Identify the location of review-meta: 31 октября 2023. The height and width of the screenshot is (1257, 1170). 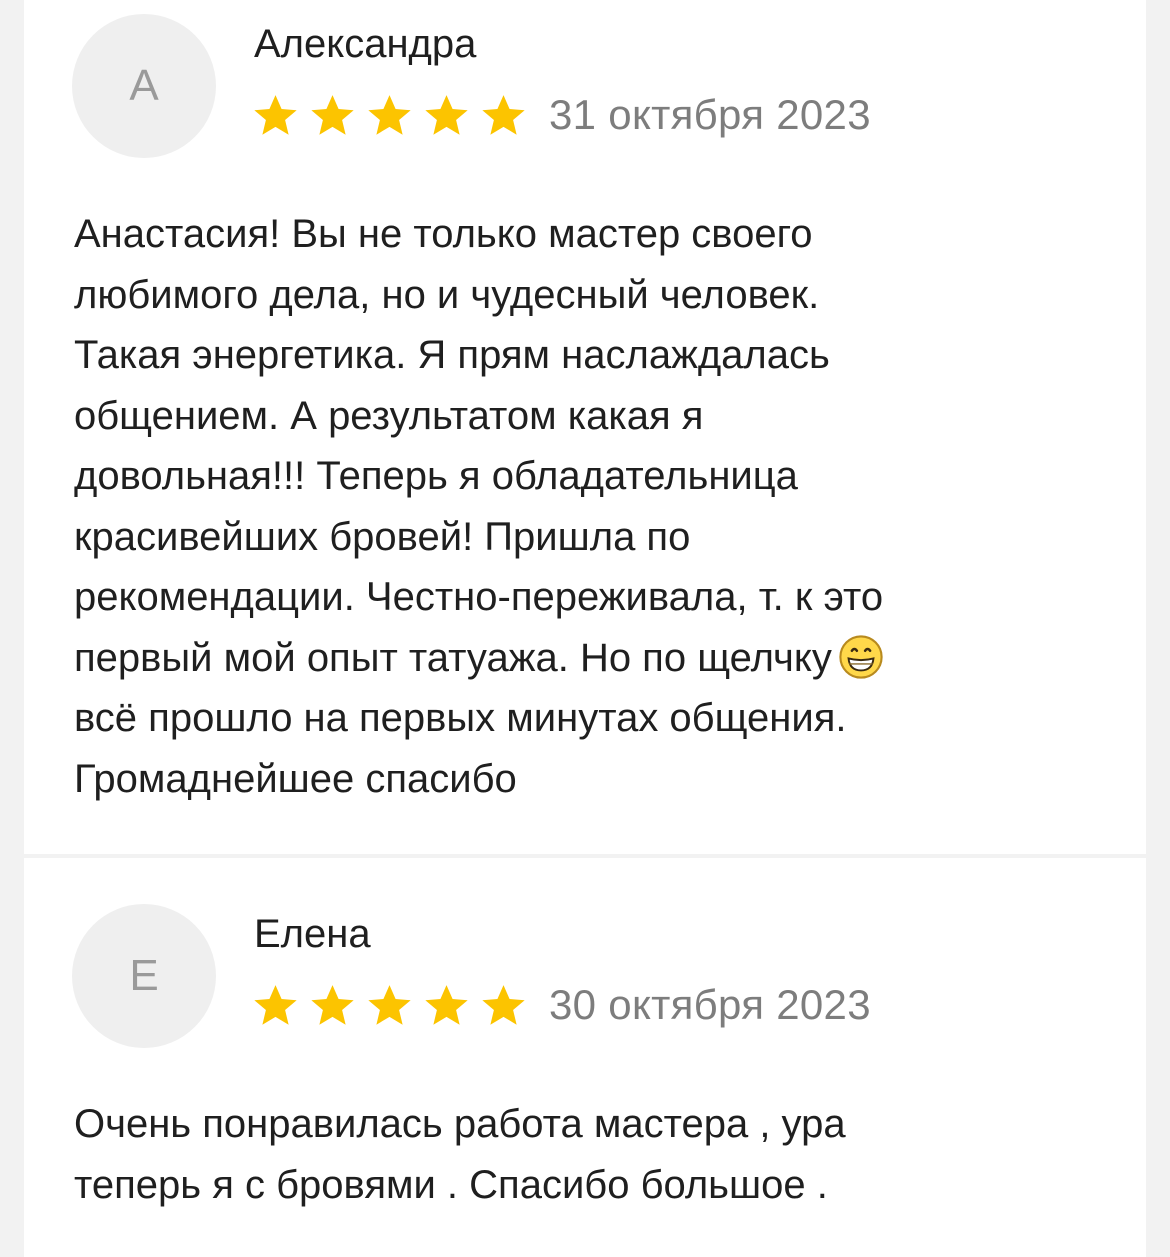
(561, 115).